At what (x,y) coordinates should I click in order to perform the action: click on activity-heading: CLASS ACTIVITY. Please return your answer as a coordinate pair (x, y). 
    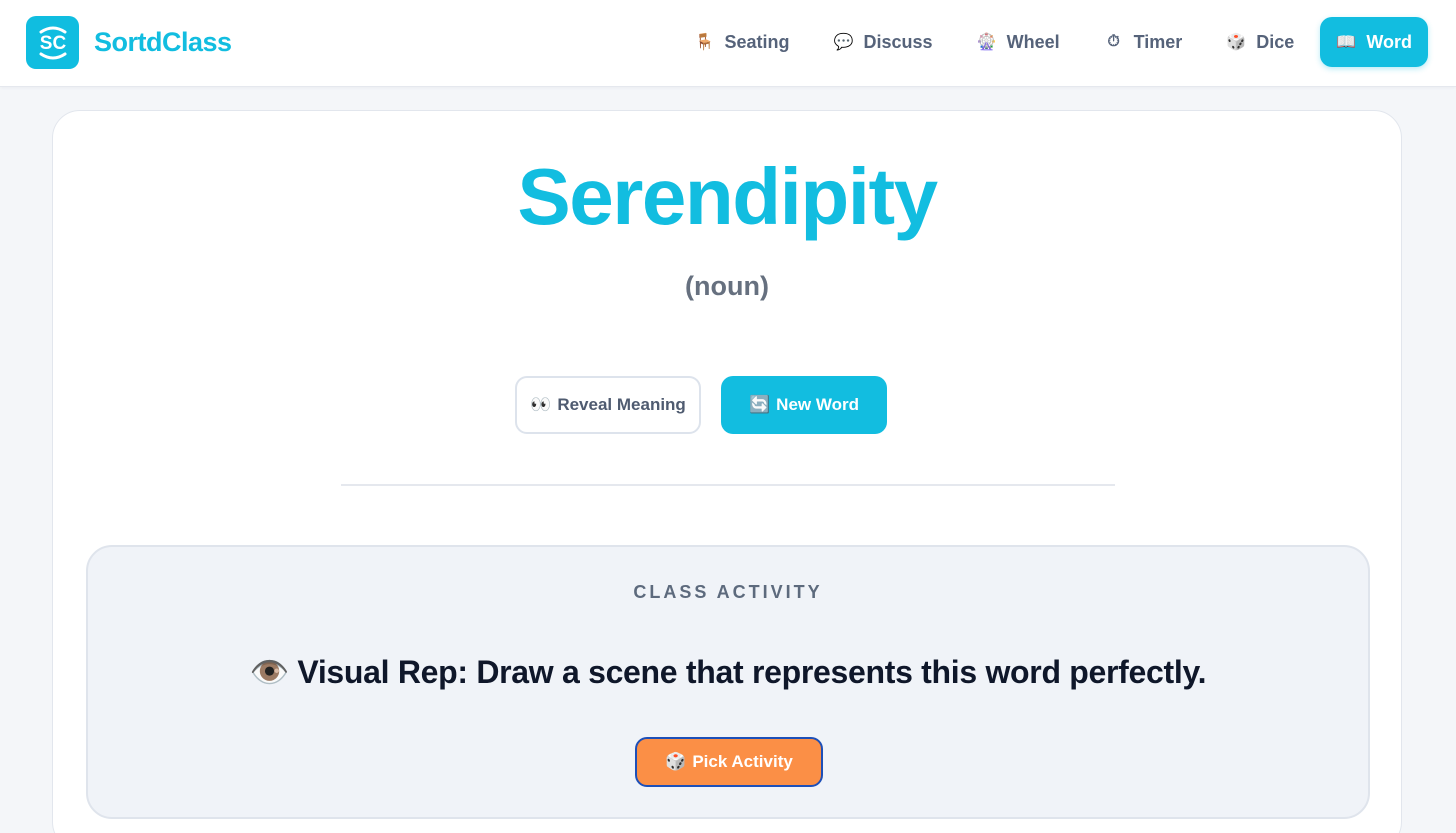
    Looking at the image, I should click on (728, 592).